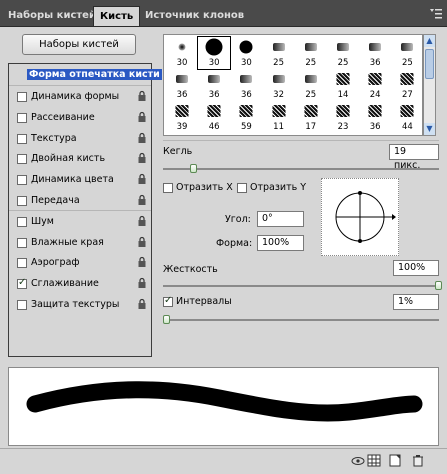 The image size is (447, 474). I want to click on sidebar-item-label: Текстура, so click(54, 138).